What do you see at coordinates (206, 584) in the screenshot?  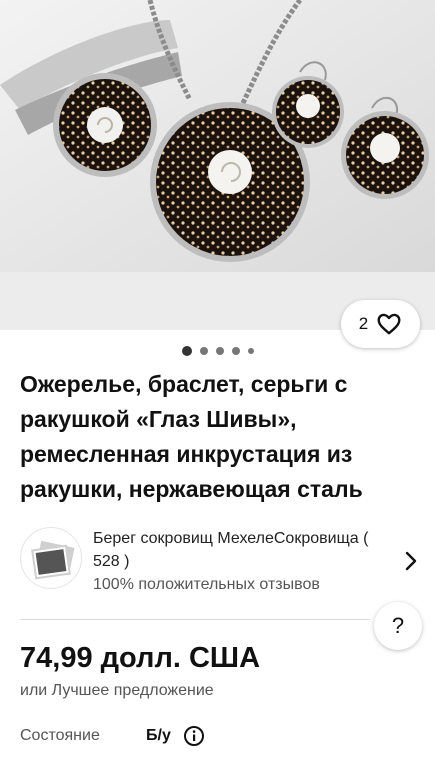 I see `seller-feedback: 100% положительных отзывов` at bounding box center [206, 584].